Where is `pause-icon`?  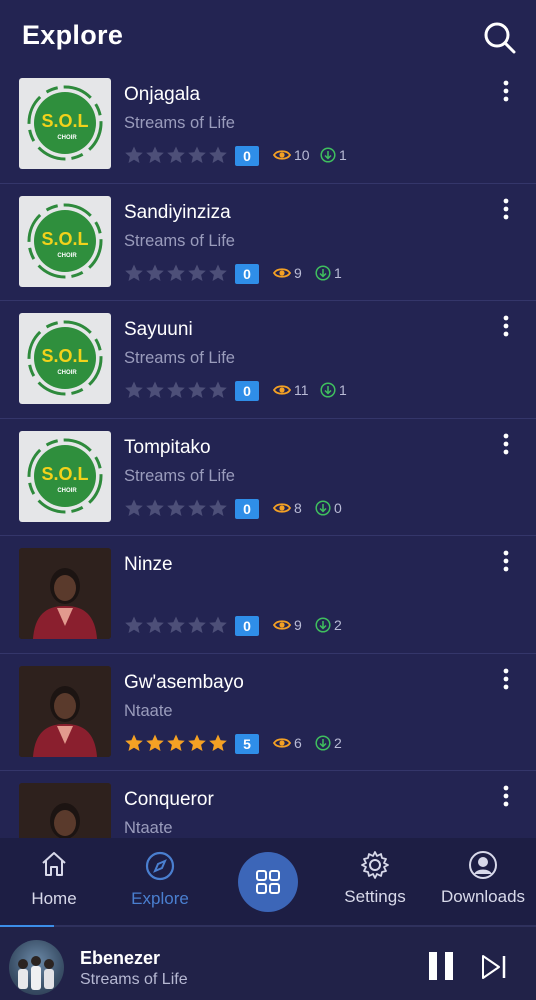 pause-icon is located at coordinates (441, 966).